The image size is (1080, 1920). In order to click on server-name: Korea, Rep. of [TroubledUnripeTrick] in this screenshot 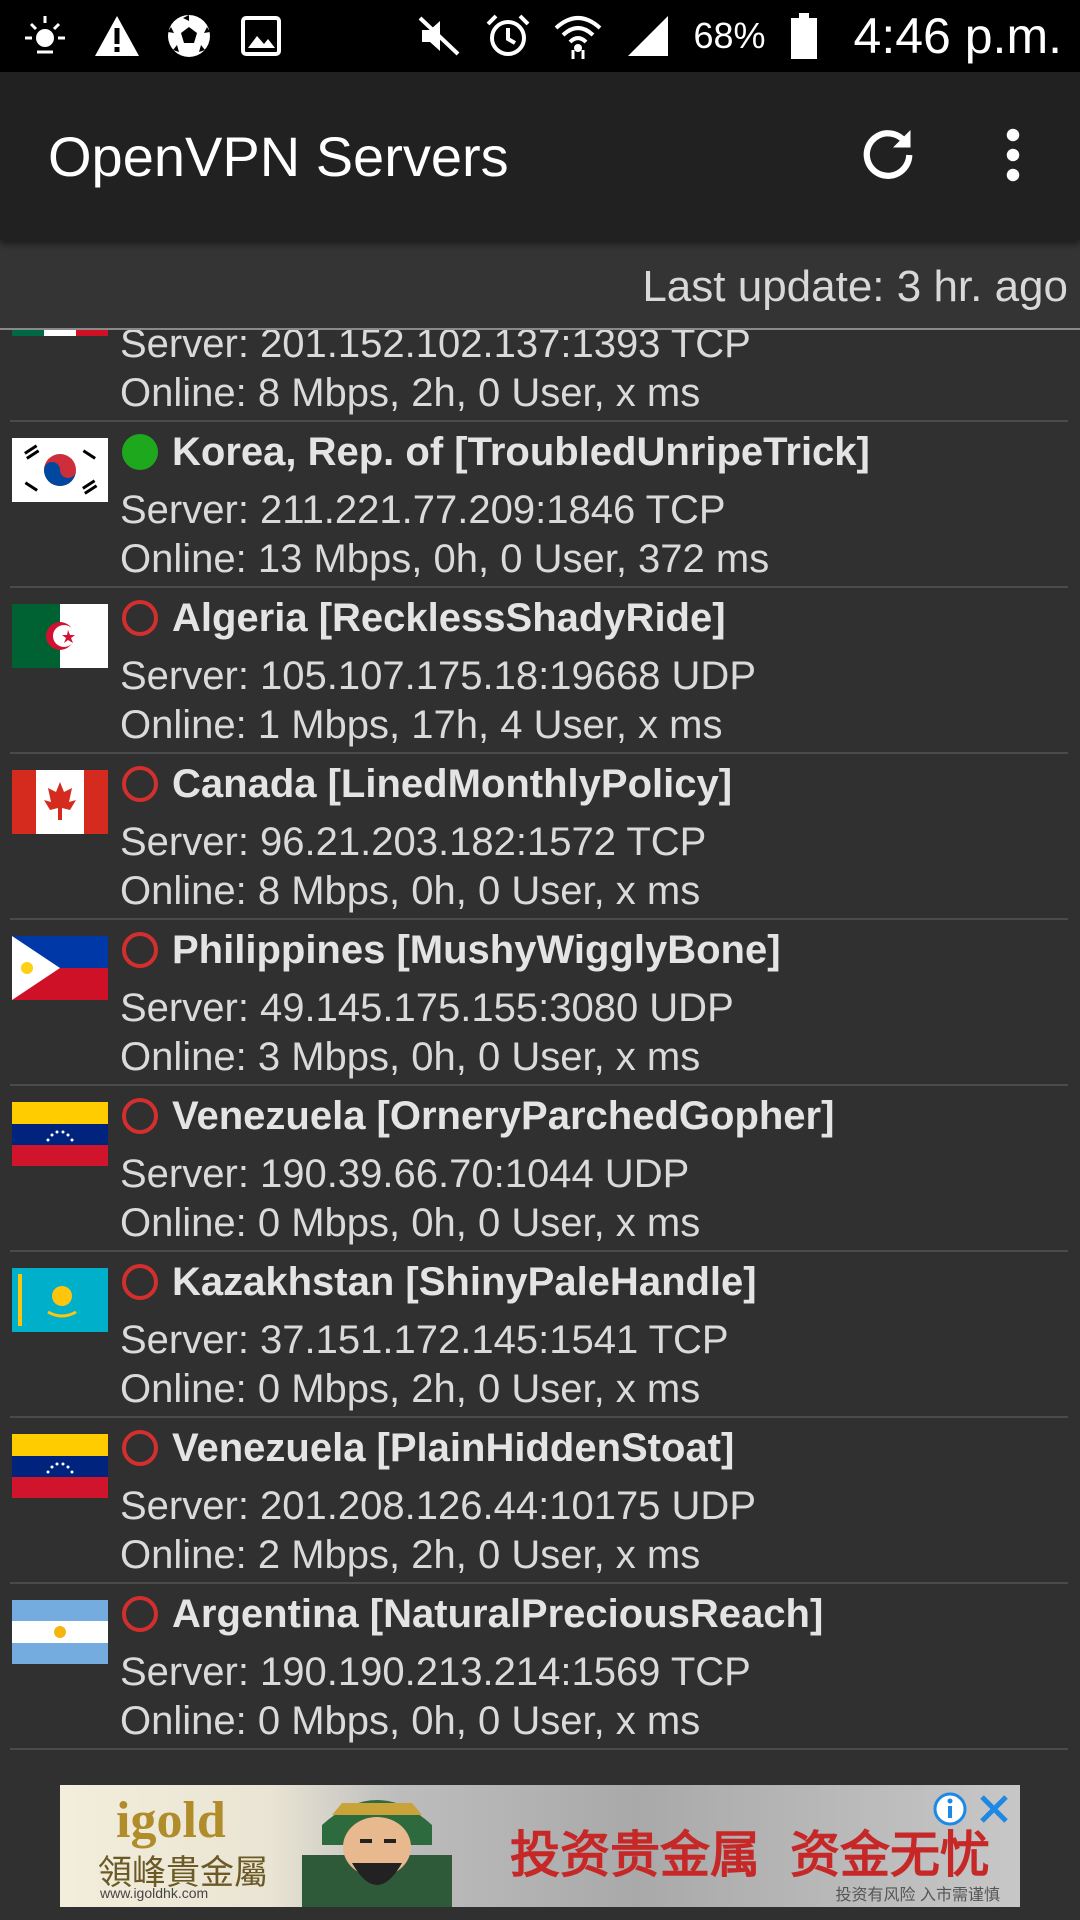, I will do `click(521, 452)`.